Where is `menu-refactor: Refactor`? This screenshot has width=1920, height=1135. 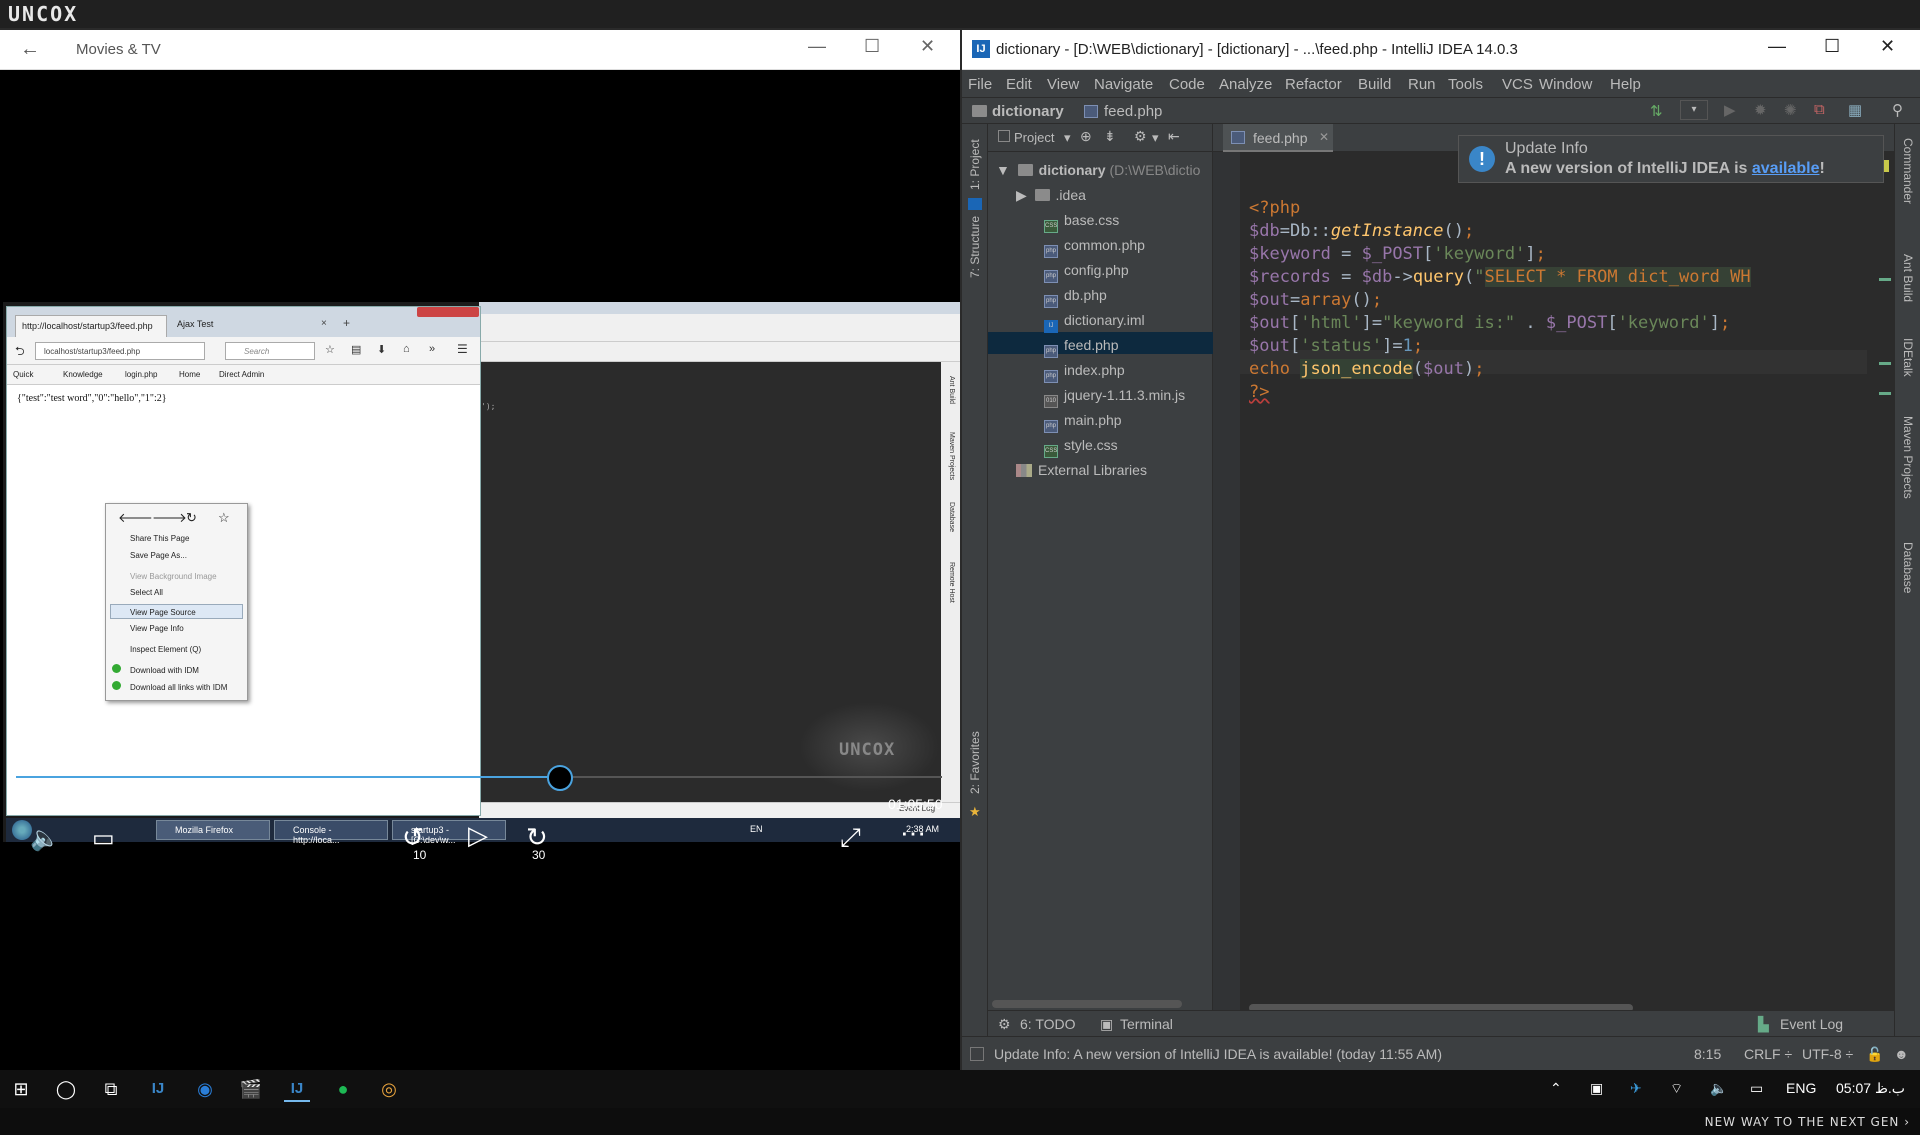 menu-refactor: Refactor is located at coordinates (1313, 84).